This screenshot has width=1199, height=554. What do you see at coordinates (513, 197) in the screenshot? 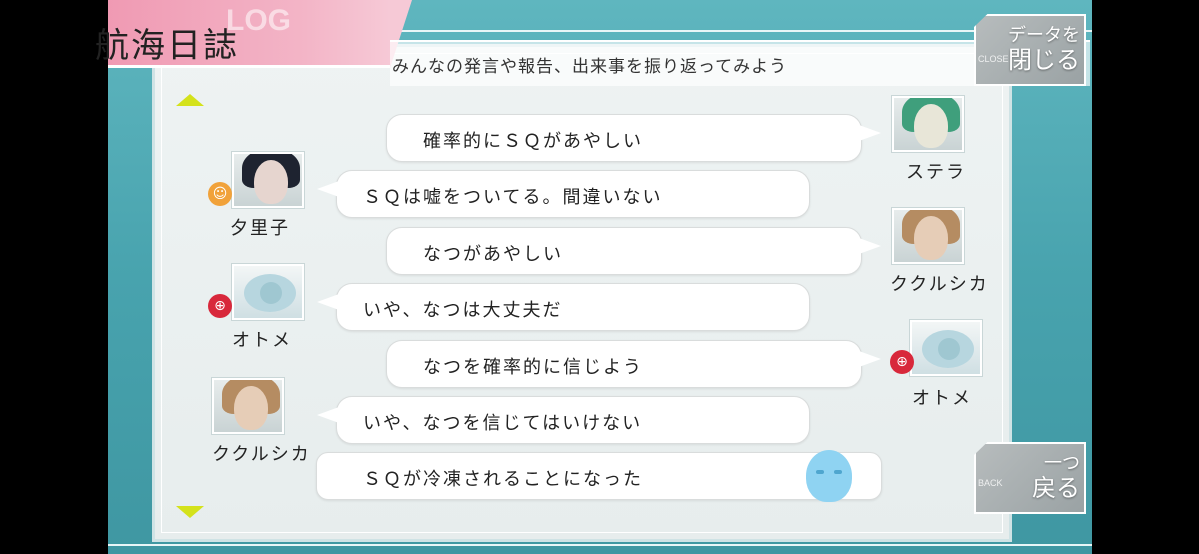
I see `log-entry-text: ＳＱは嘘をついてる。間違いない` at bounding box center [513, 197].